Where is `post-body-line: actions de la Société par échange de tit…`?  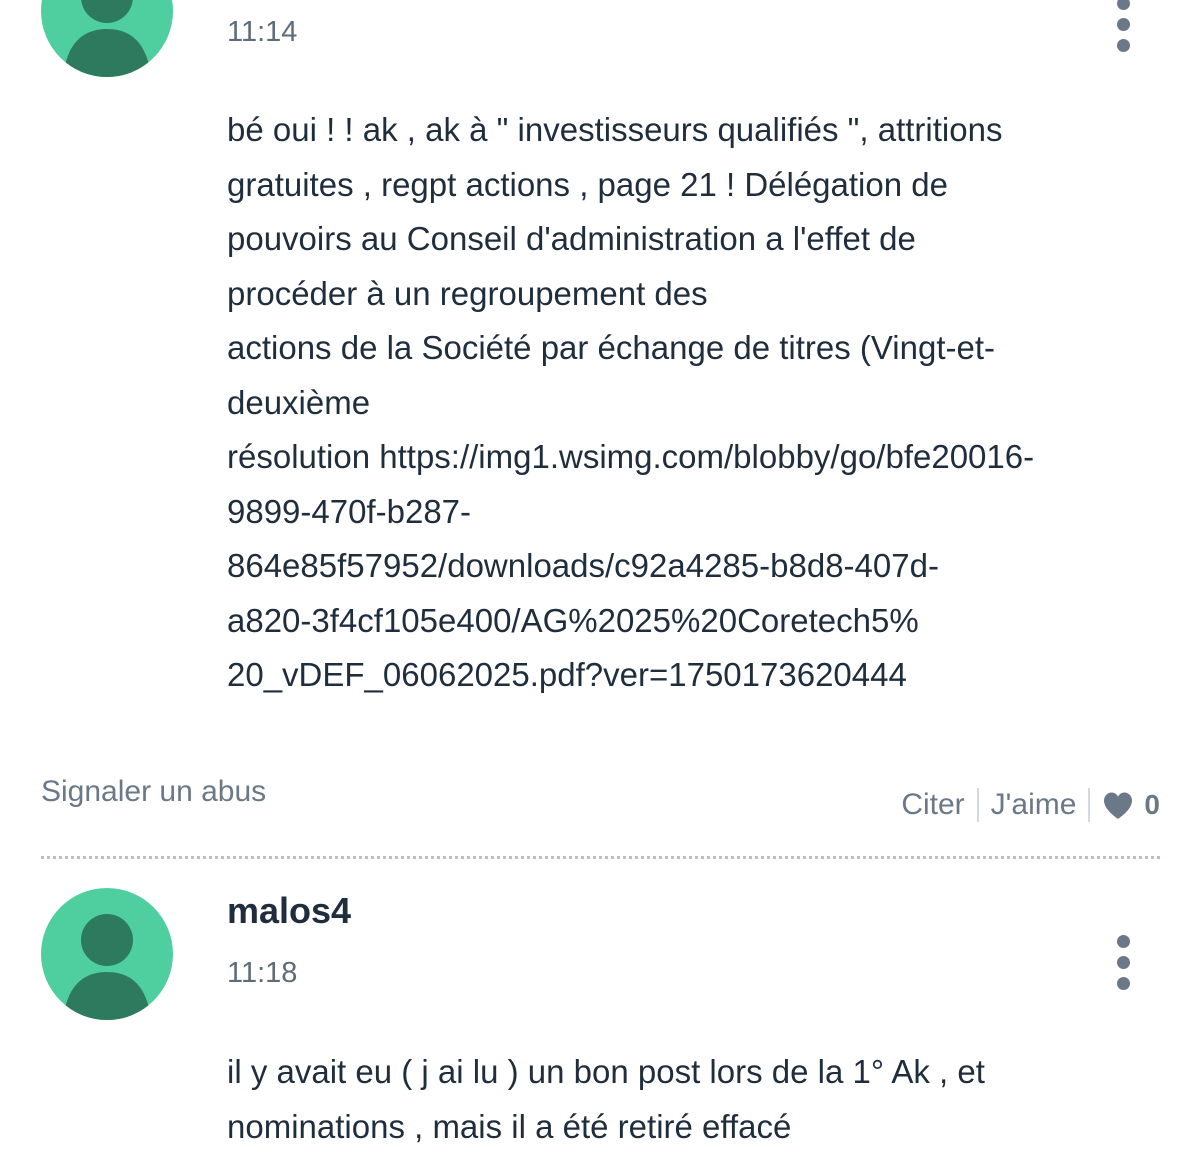 post-body-line: actions de la Société par échange de tit… is located at coordinates (611, 347).